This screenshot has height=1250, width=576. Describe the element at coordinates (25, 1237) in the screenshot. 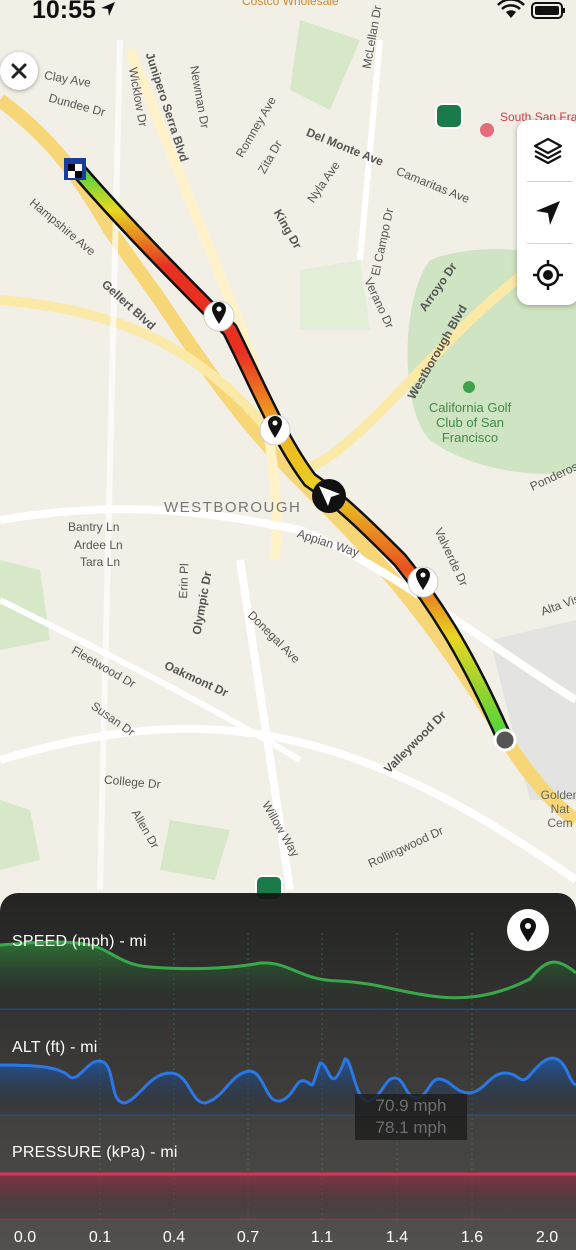

I see `x-tick: 0.0` at that location.